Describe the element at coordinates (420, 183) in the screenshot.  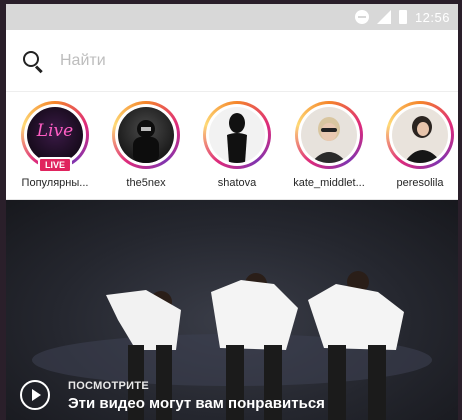
I see `story-label: peresolila` at that location.